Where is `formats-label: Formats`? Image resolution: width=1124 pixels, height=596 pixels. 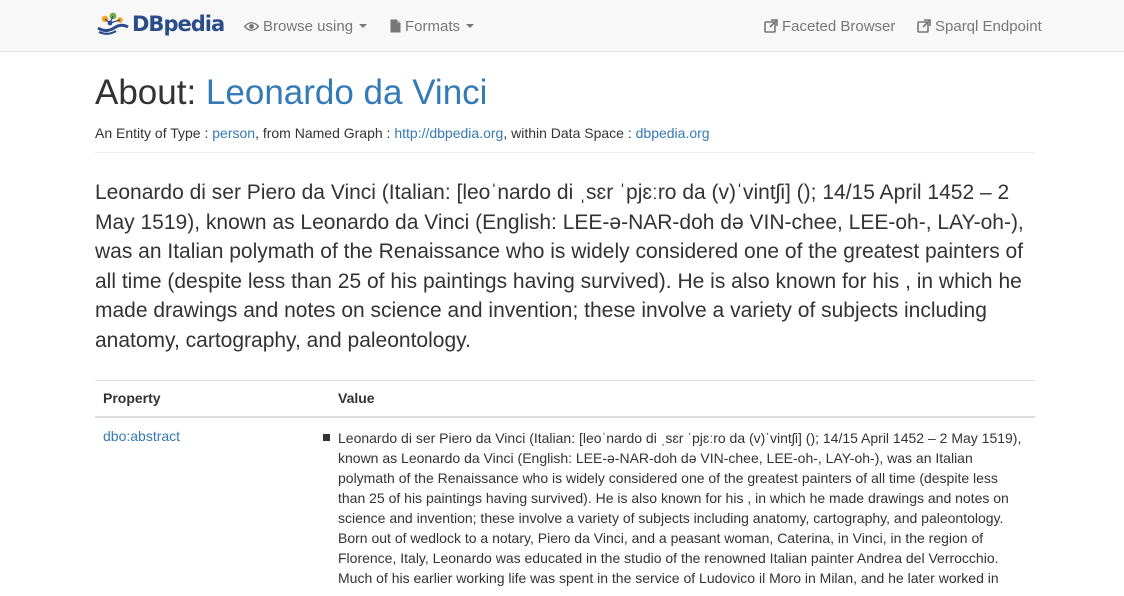
formats-label: Formats is located at coordinates (433, 26).